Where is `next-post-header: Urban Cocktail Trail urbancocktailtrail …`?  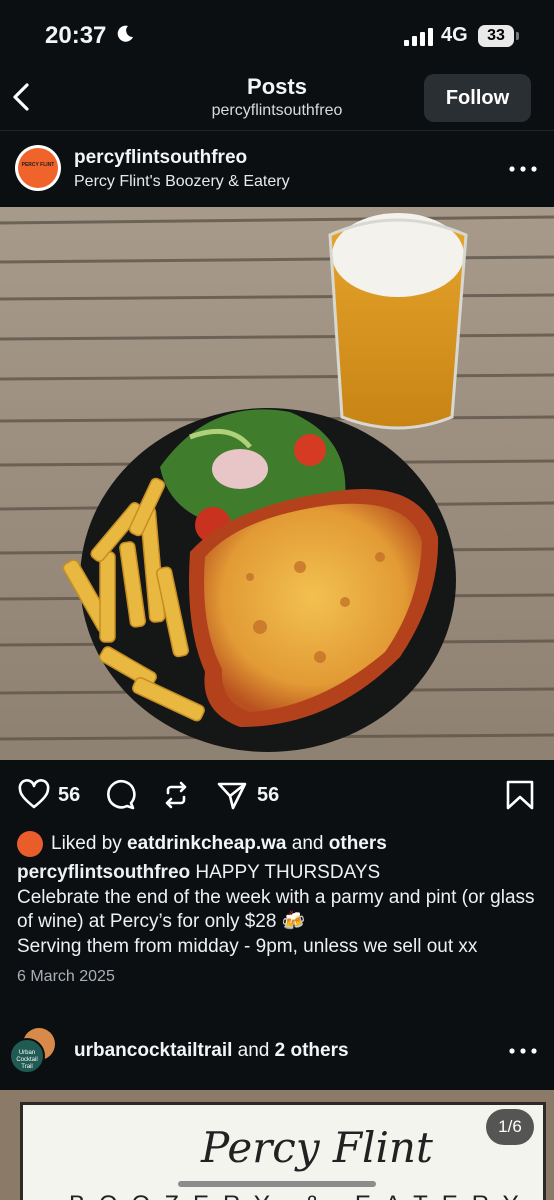
next-post-header: Urban Cocktail Trail urbancocktailtrail … is located at coordinates (277, 1055).